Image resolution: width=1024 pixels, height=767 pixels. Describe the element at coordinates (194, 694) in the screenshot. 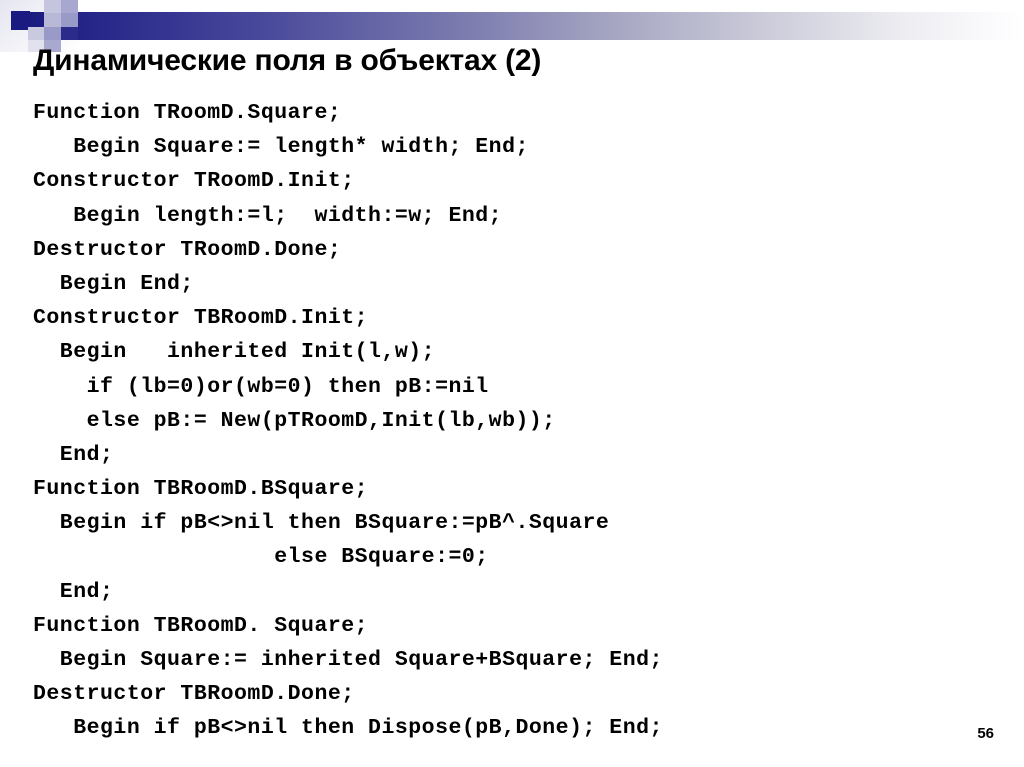

I see `code-line: Destructor TBRoomD.Done;` at that location.